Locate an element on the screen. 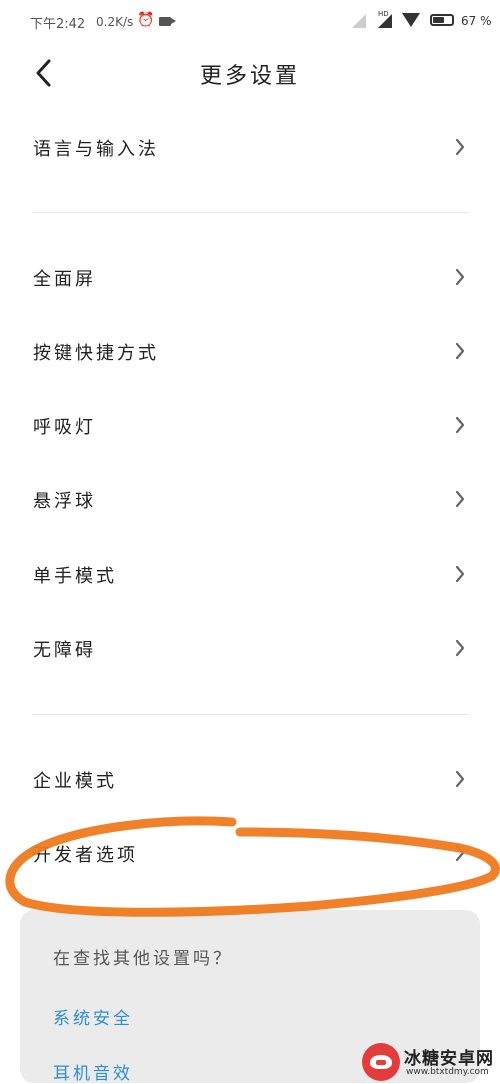  battery-icon is located at coordinates (442, 20).